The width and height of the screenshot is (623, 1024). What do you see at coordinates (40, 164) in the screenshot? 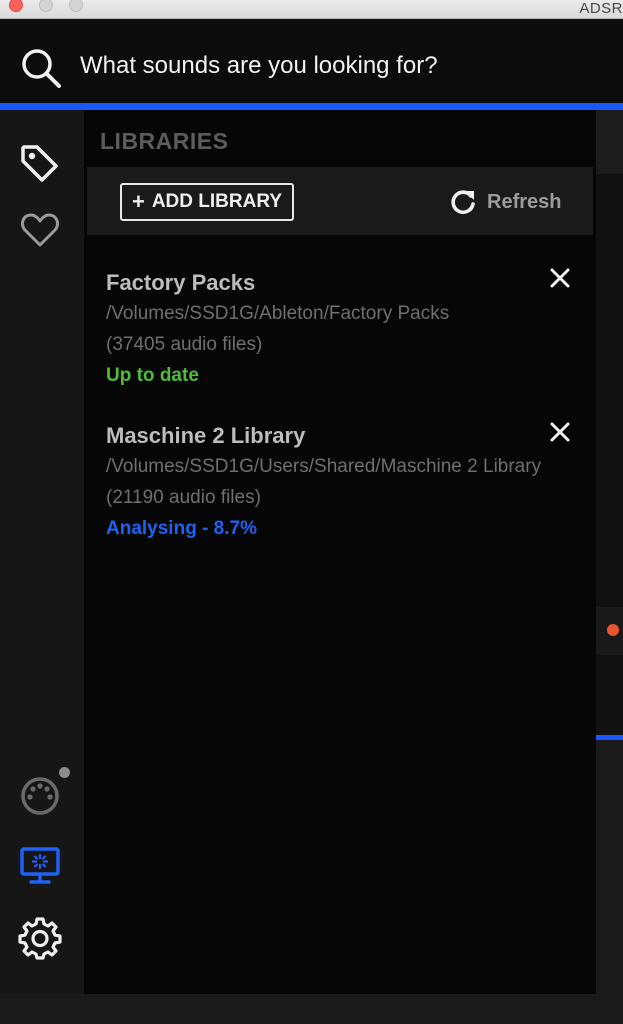
I see `tag-icon` at bounding box center [40, 164].